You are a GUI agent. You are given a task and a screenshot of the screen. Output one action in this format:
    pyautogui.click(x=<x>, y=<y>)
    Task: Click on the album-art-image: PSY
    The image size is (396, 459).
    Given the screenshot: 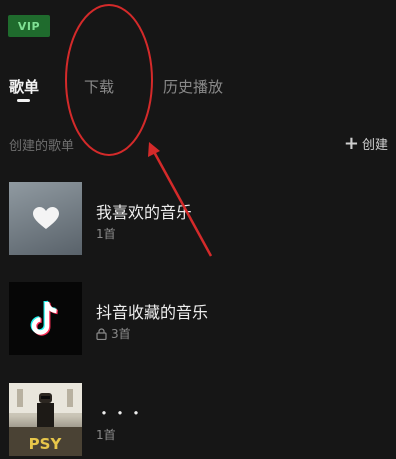 What is the action you would take?
    pyautogui.click(x=45, y=419)
    